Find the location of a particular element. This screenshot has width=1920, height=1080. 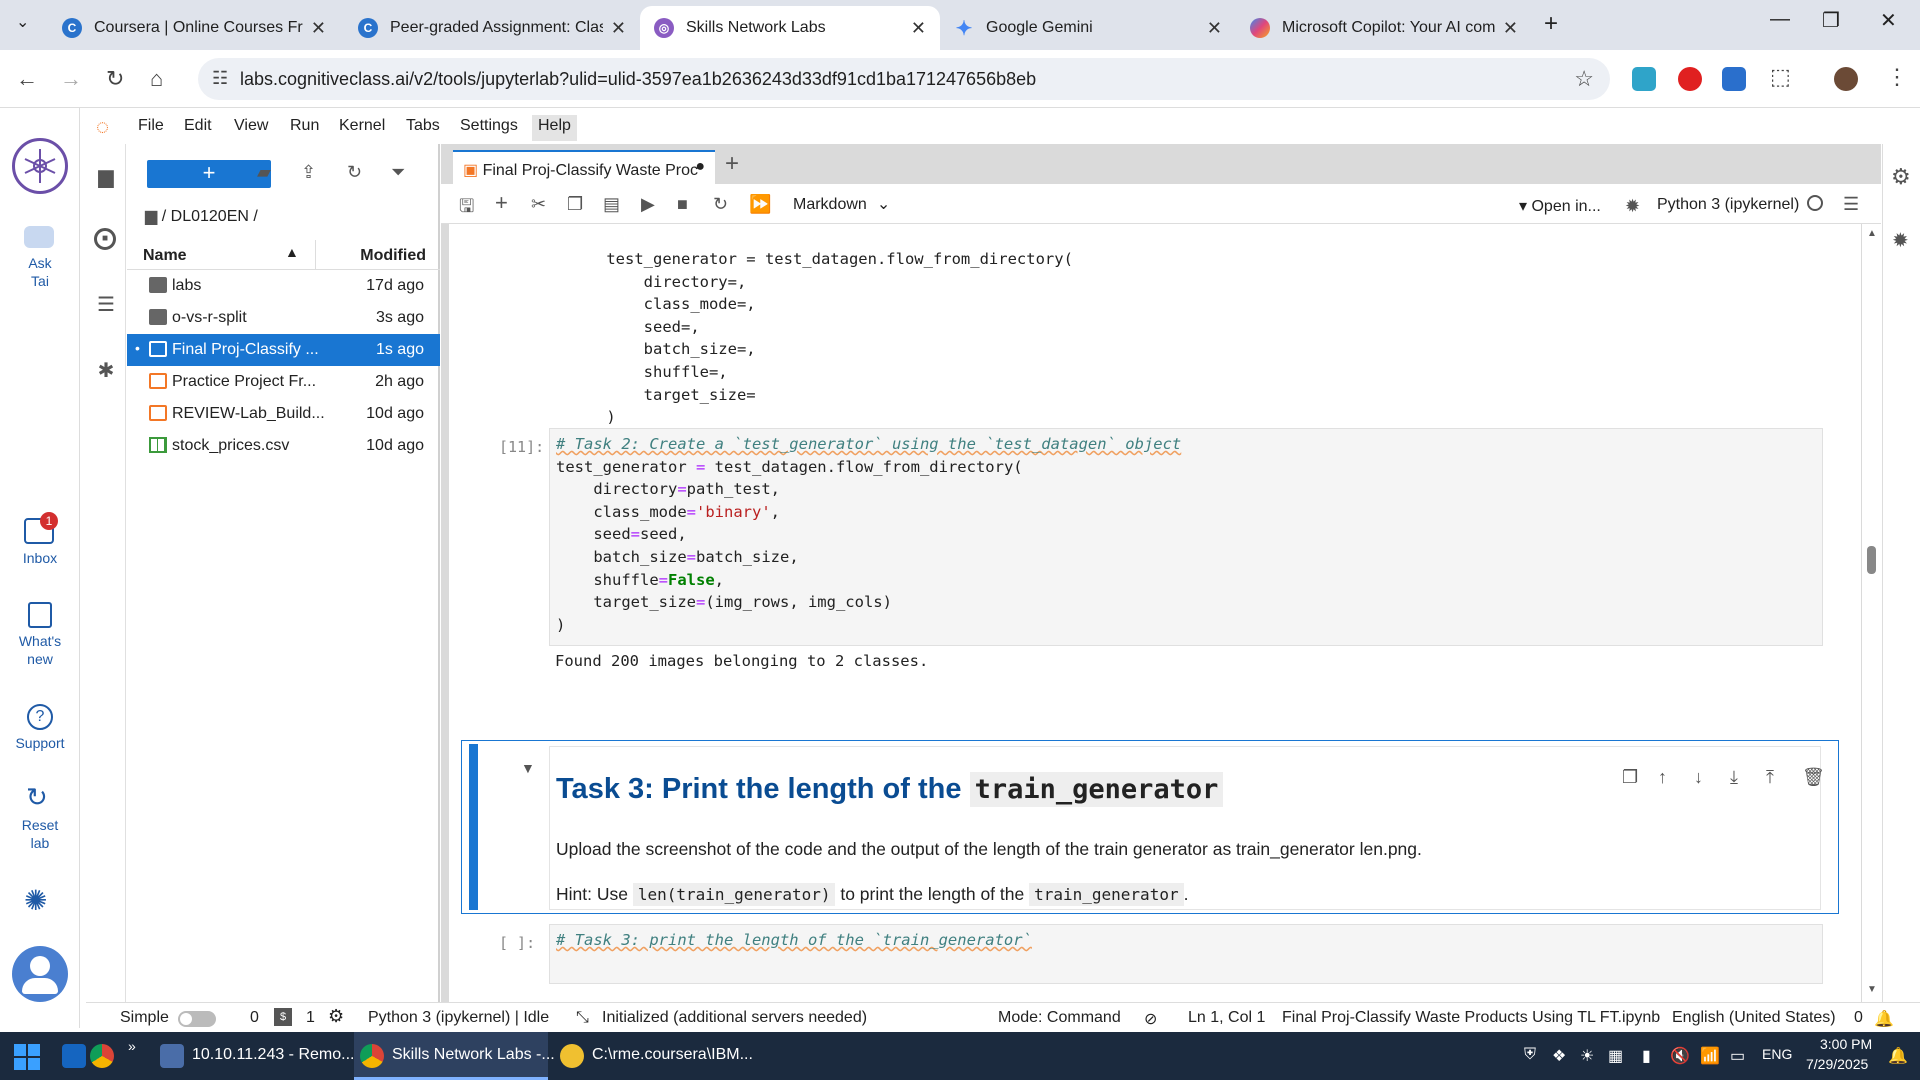

inbox-label: Inbox is located at coordinates (40, 558).